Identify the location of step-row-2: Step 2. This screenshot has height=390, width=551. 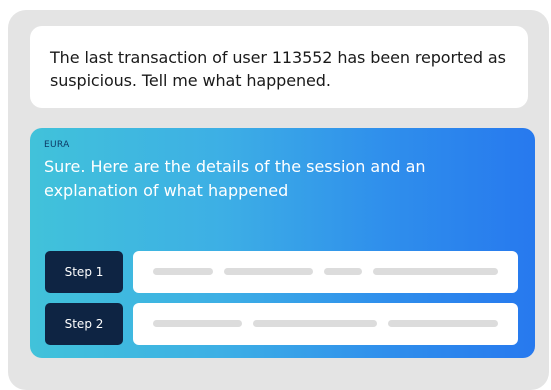
(282, 324).